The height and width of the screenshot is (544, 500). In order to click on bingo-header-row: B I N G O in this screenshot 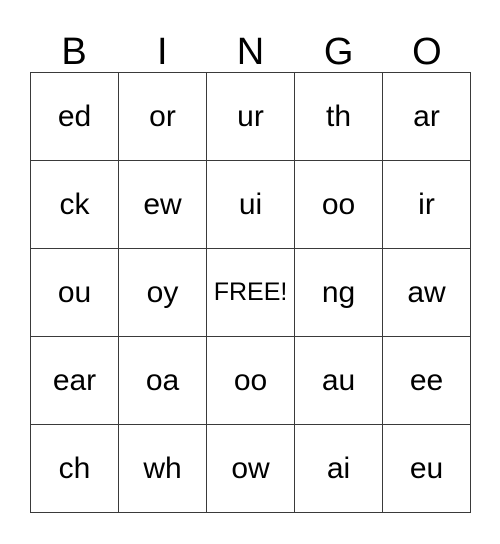, I will do `click(250, 47)`.